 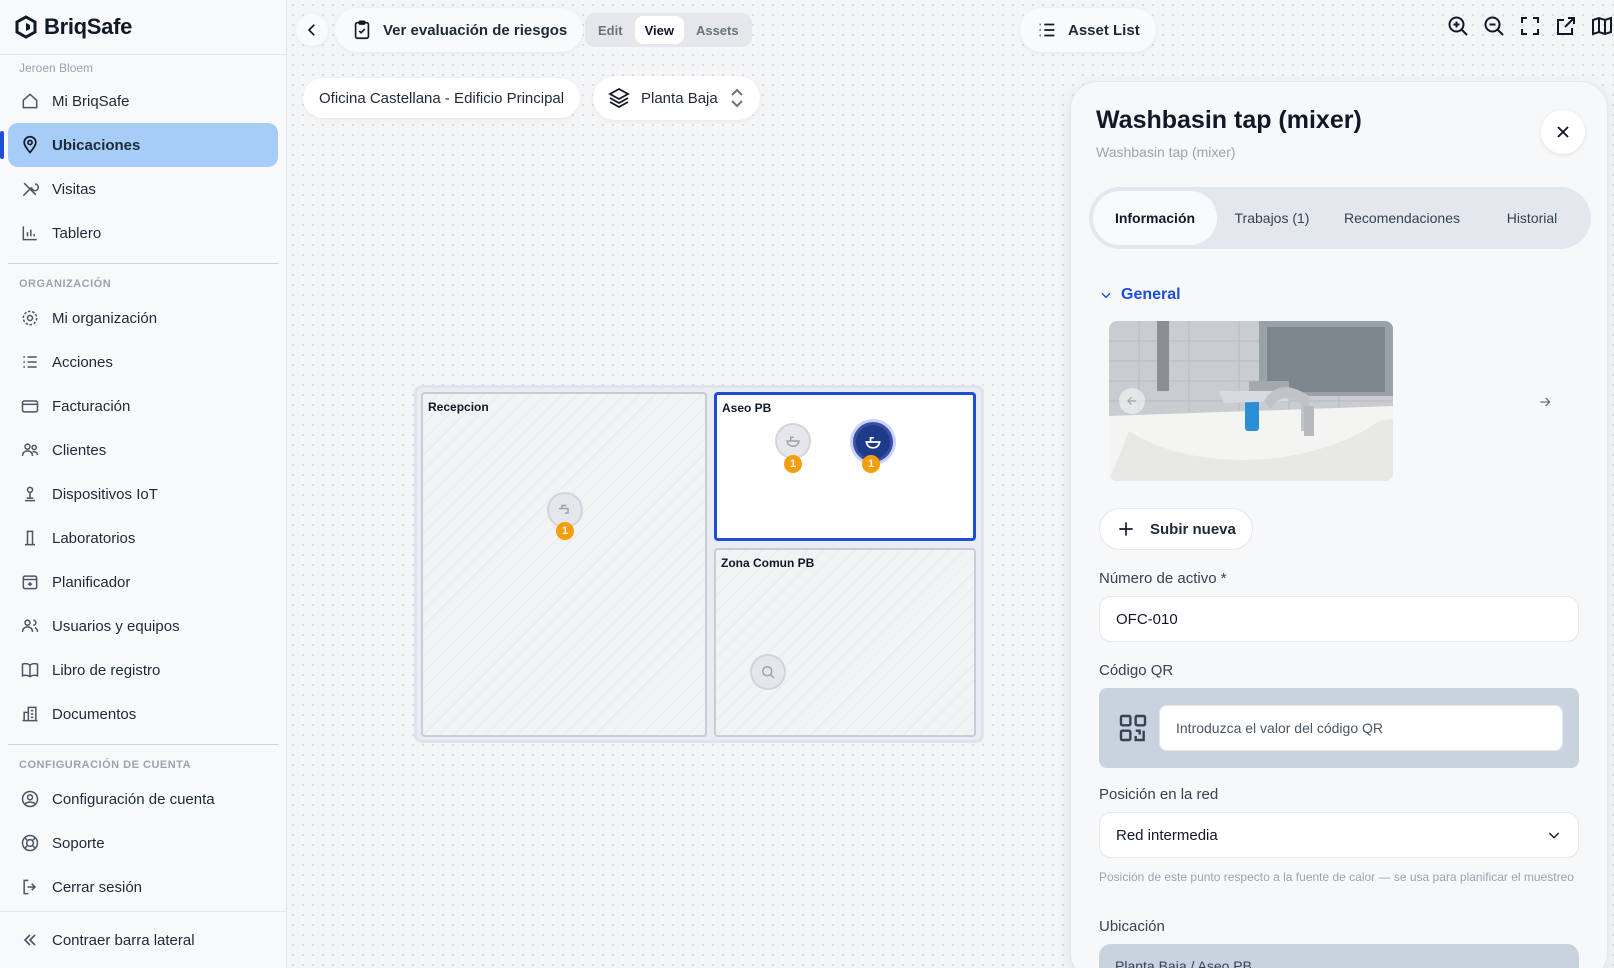 What do you see at coordinates (91, 406) in the screenshot?
I see `sidebar-item-label: Facturación` at bounding box center [91, 406].